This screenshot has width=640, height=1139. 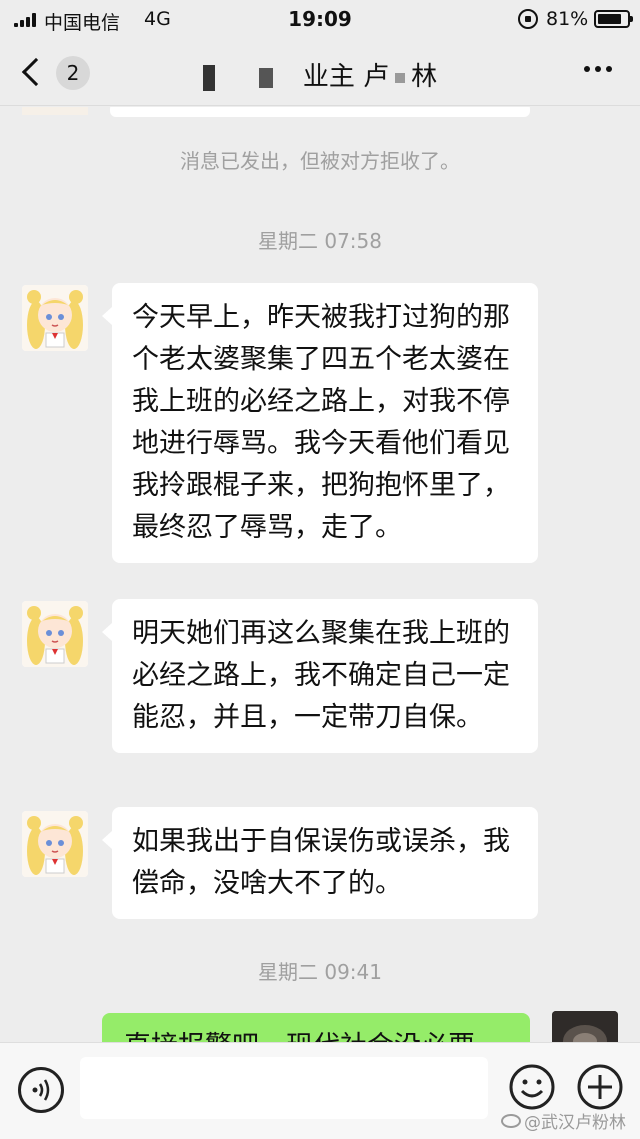 I want to click on message-bubble: 如果我出于自保误伤或误杀，我偿命，没啥大不了的。, so click(x=320, y=863).